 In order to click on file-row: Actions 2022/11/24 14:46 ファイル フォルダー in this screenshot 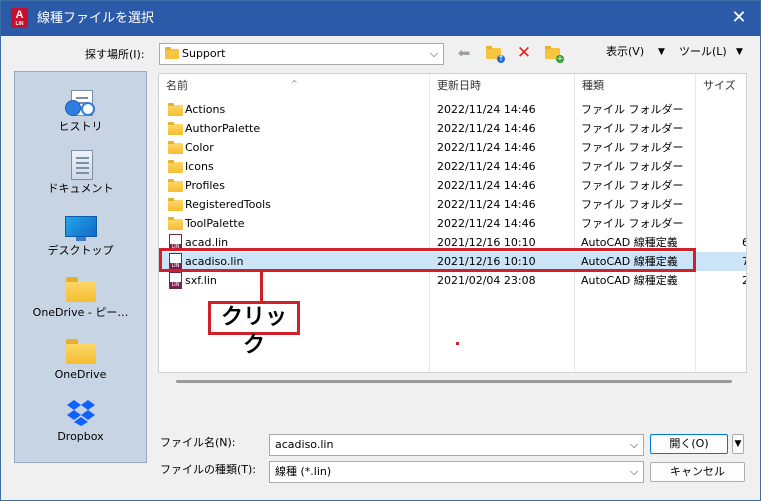, I will do `click(452, 109)`.